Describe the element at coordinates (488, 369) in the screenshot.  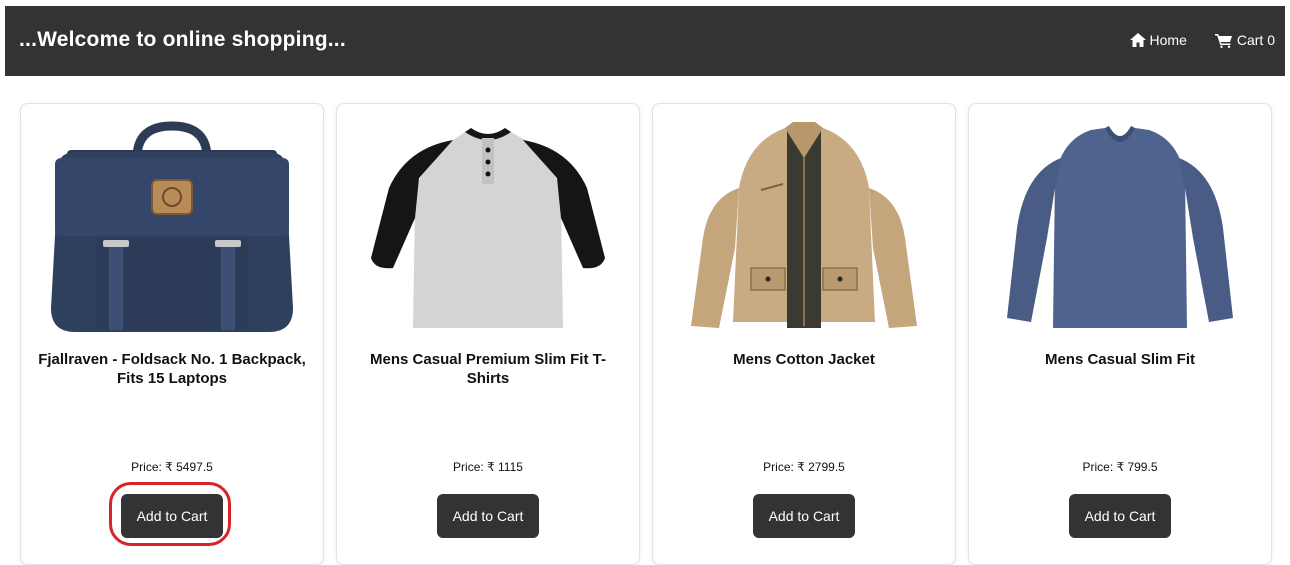
I see `product-title: Mens Casual Premium Slim Fit T-Shirts` at that location.